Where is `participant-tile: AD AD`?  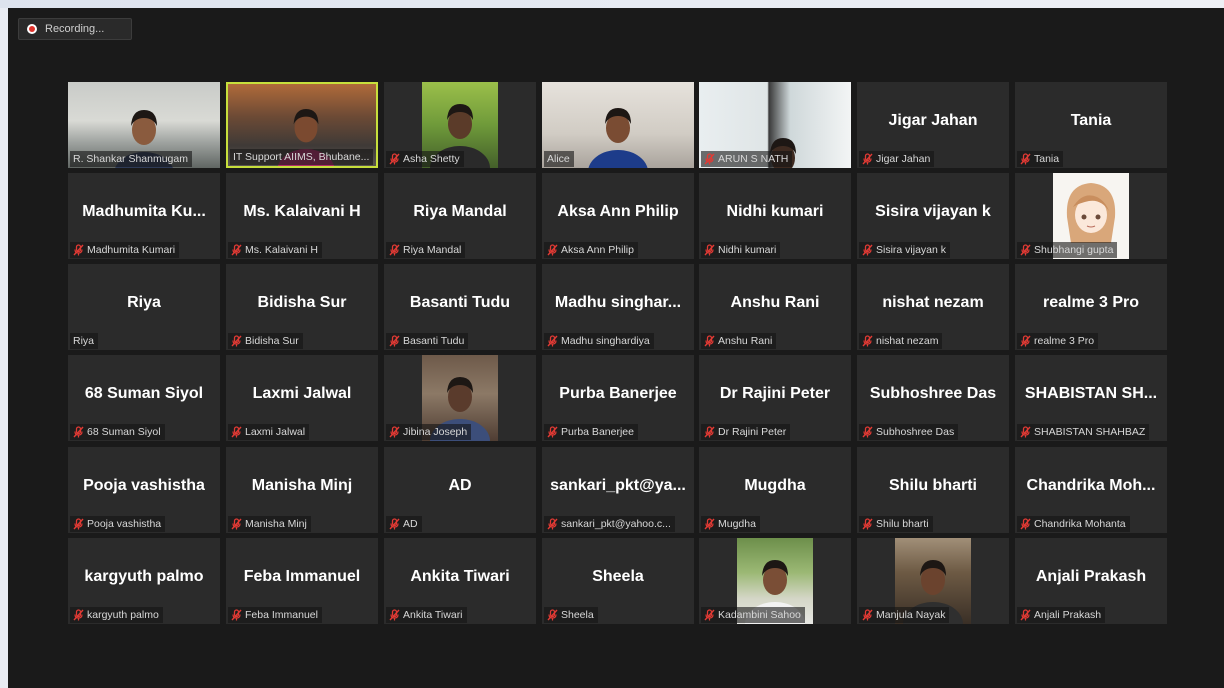 participant-tile: AD AD is located at coordinates (460, 490).